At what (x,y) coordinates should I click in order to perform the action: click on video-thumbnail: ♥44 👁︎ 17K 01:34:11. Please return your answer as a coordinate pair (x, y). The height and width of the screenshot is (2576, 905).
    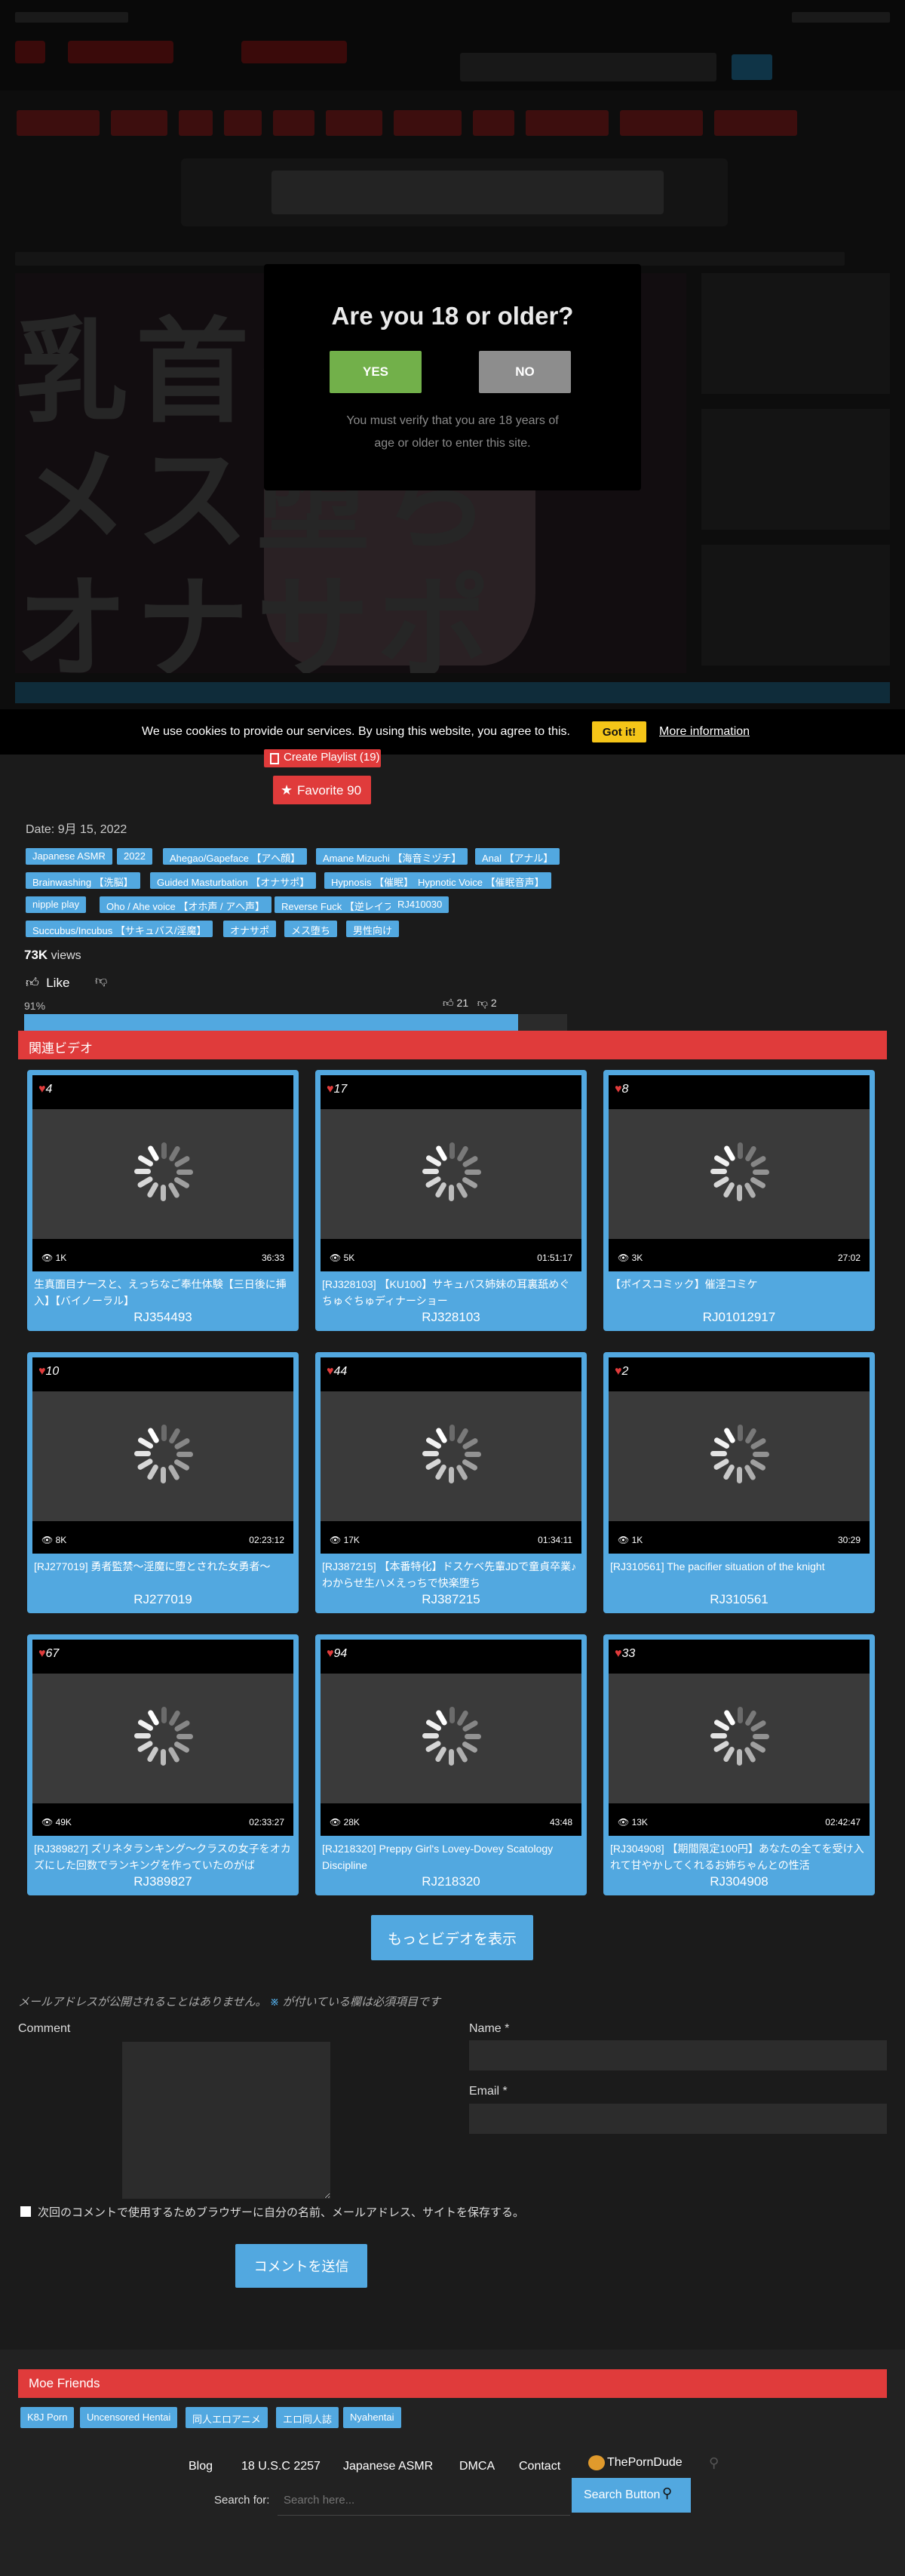
    Looking at the image, I should click on (451, 1455).